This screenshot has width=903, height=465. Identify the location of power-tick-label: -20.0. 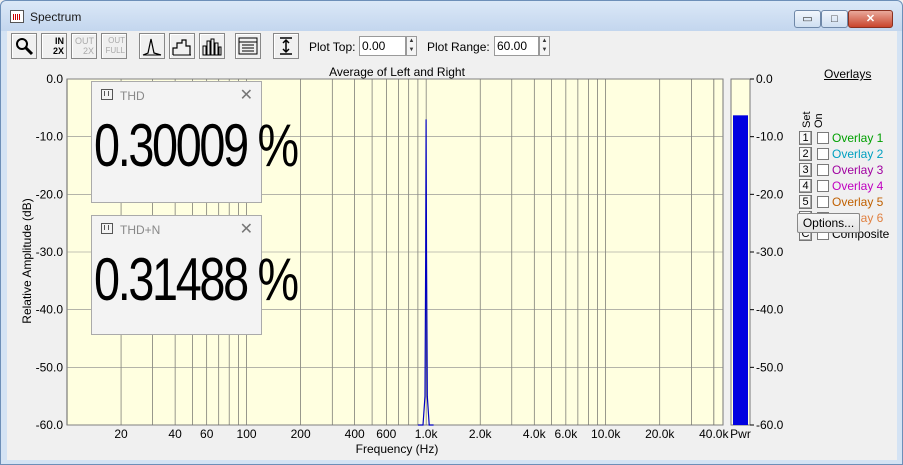
(770, 194).